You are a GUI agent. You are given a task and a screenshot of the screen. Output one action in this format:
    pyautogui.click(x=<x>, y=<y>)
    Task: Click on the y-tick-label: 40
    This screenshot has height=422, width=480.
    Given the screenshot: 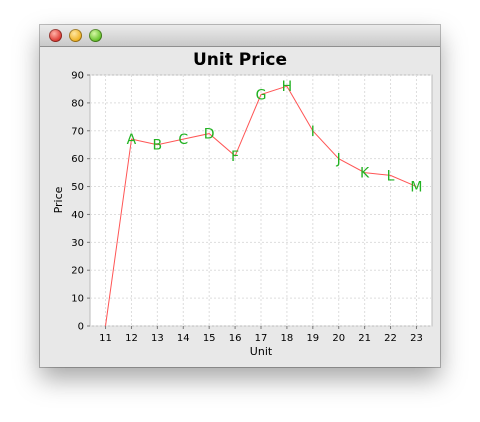 What is the action you would take?
    pyautogui.click(x=77, y=215)
    